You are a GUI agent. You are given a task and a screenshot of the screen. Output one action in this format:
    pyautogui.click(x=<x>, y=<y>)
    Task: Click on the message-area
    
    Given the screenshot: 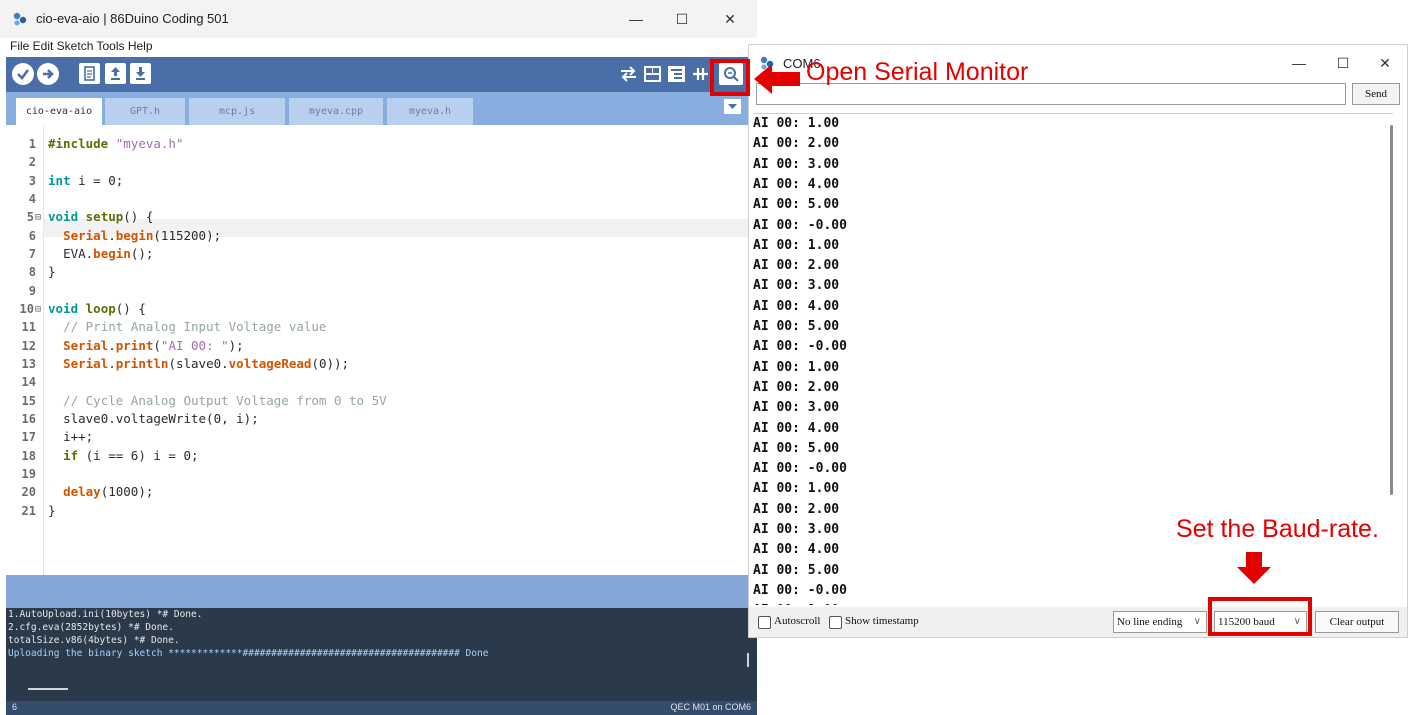 What is the action you would take?
    pyautogui.click(x=381, y=591)
    